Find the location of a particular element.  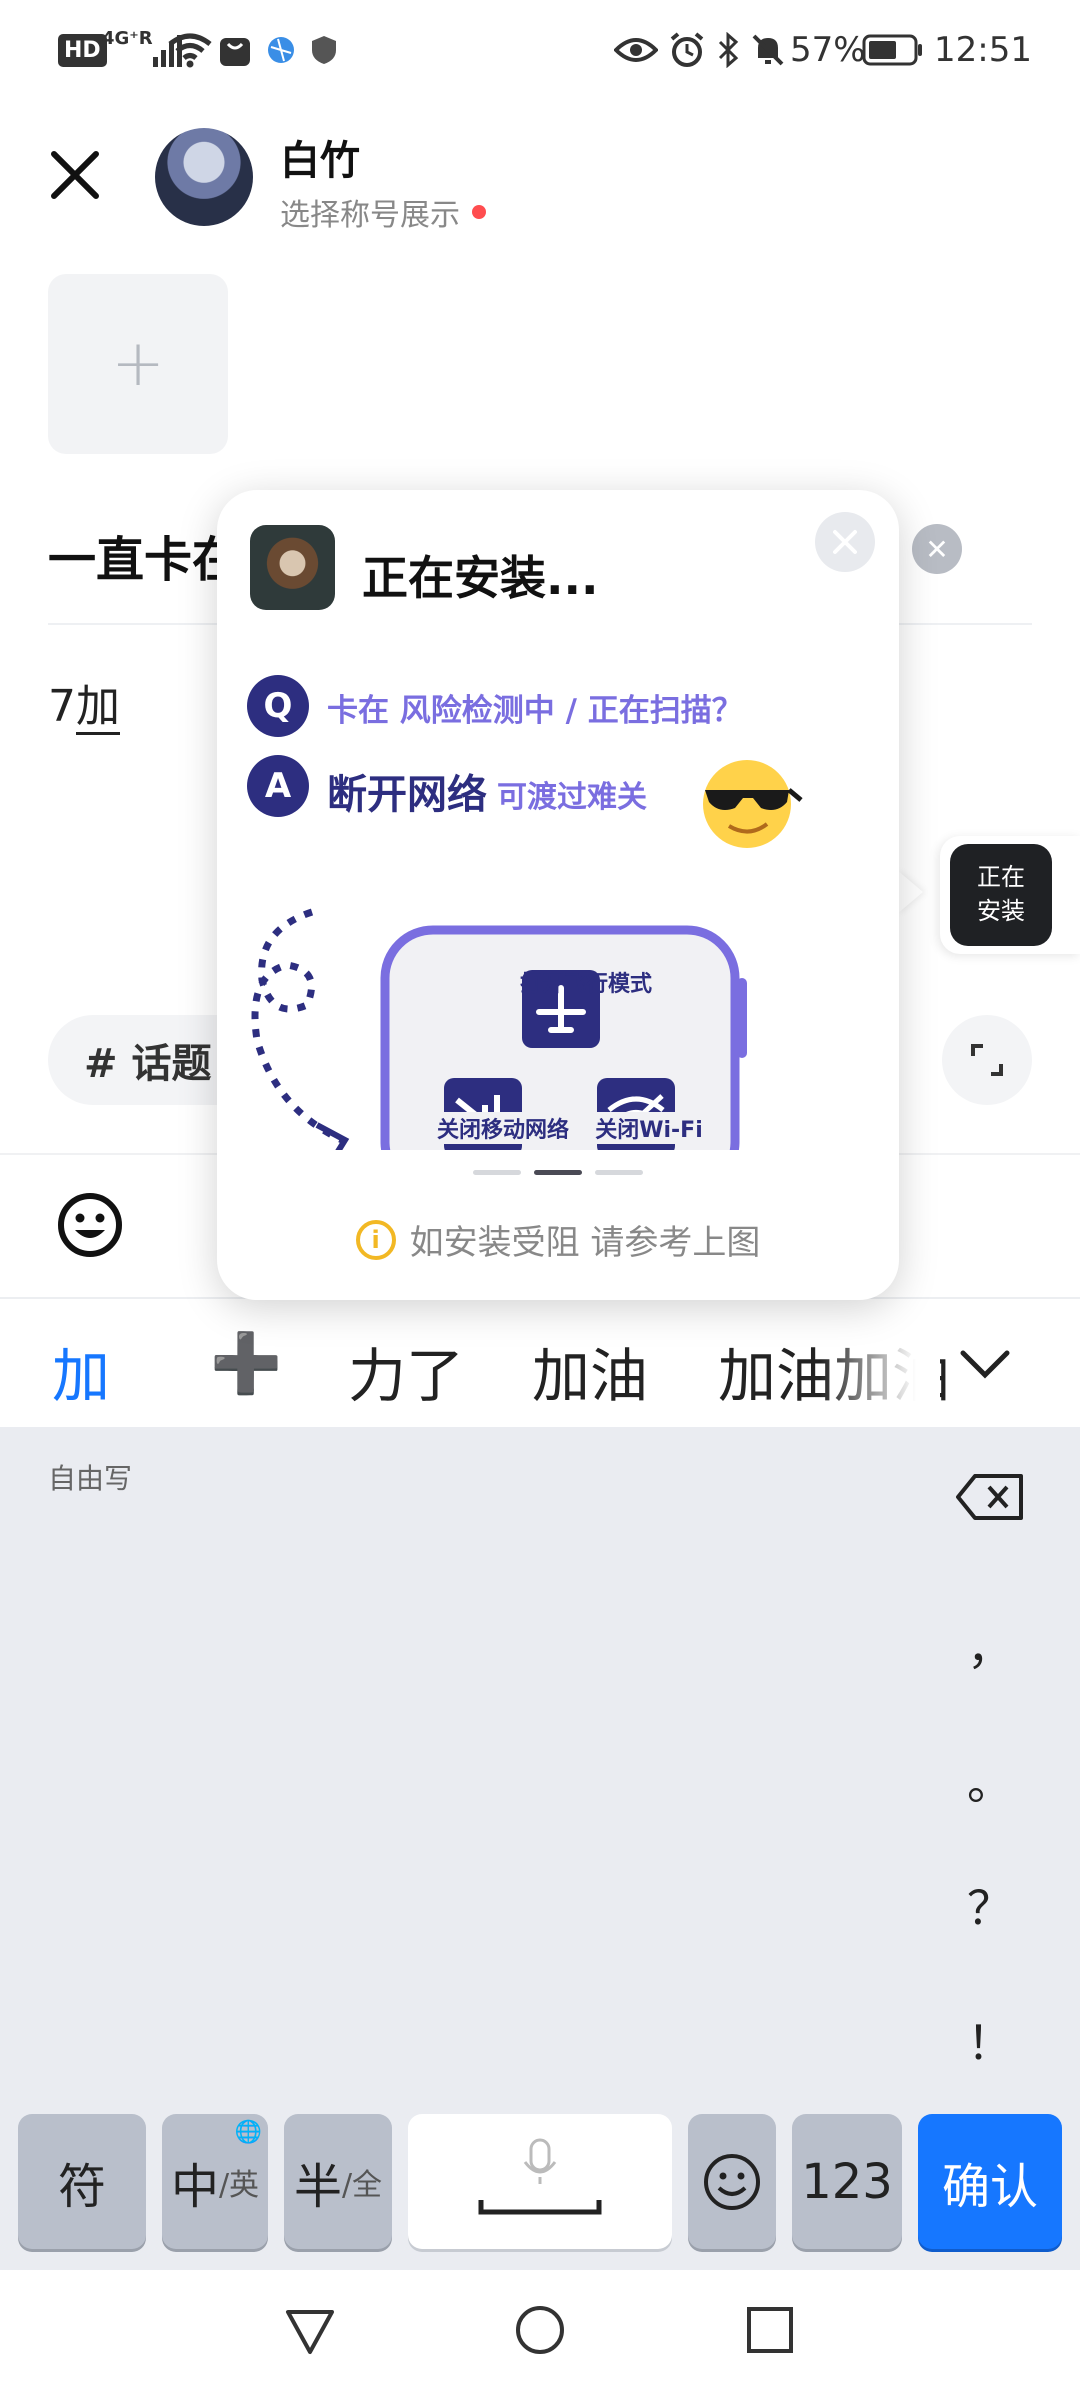

system-nav-bar is located at coordinates (540, 2329).